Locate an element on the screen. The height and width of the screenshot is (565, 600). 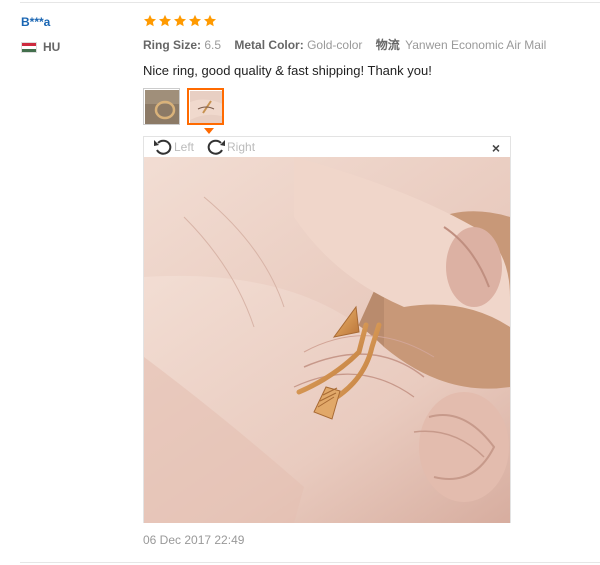
reviewer-info: B***a HU is located at coordinates (40, 34).